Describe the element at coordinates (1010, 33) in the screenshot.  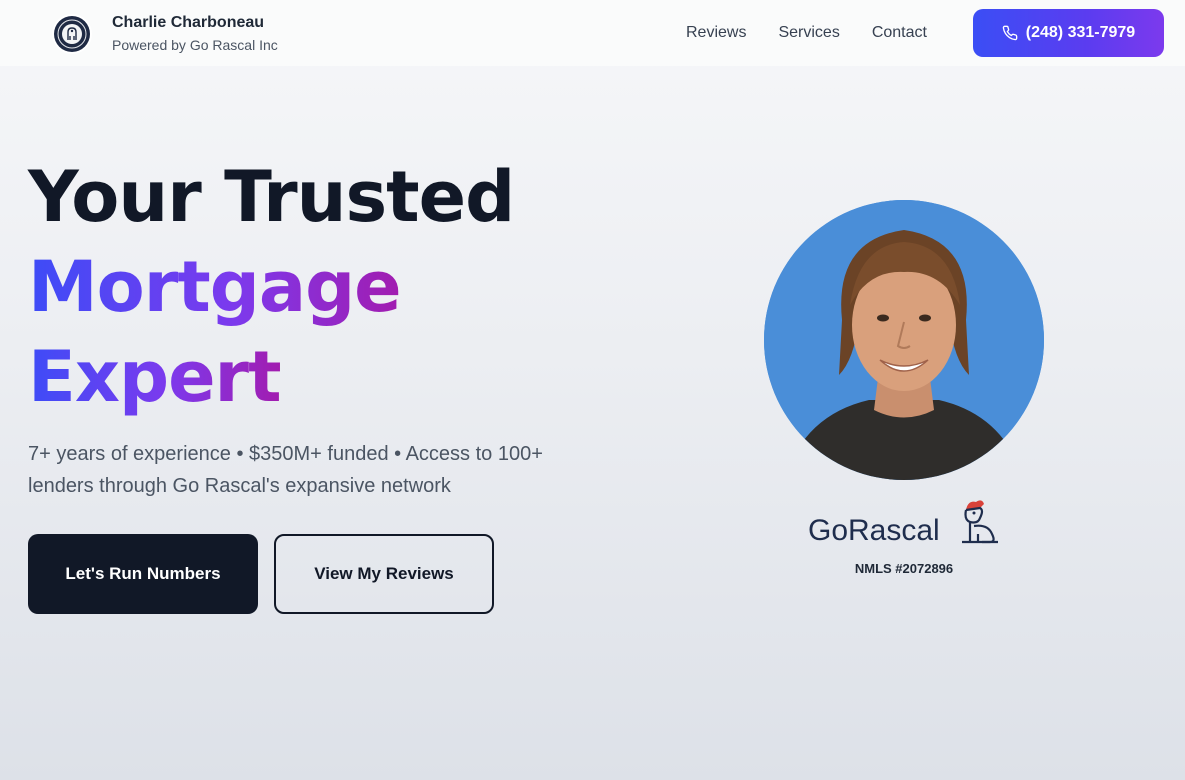
I see `phone-icon` at that location.